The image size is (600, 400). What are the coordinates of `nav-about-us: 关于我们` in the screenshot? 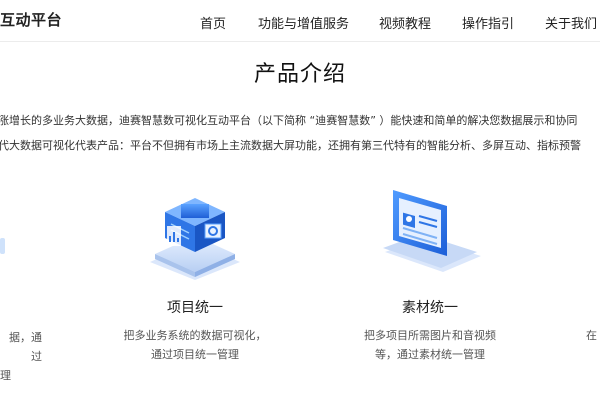 It's located at (571, 22).